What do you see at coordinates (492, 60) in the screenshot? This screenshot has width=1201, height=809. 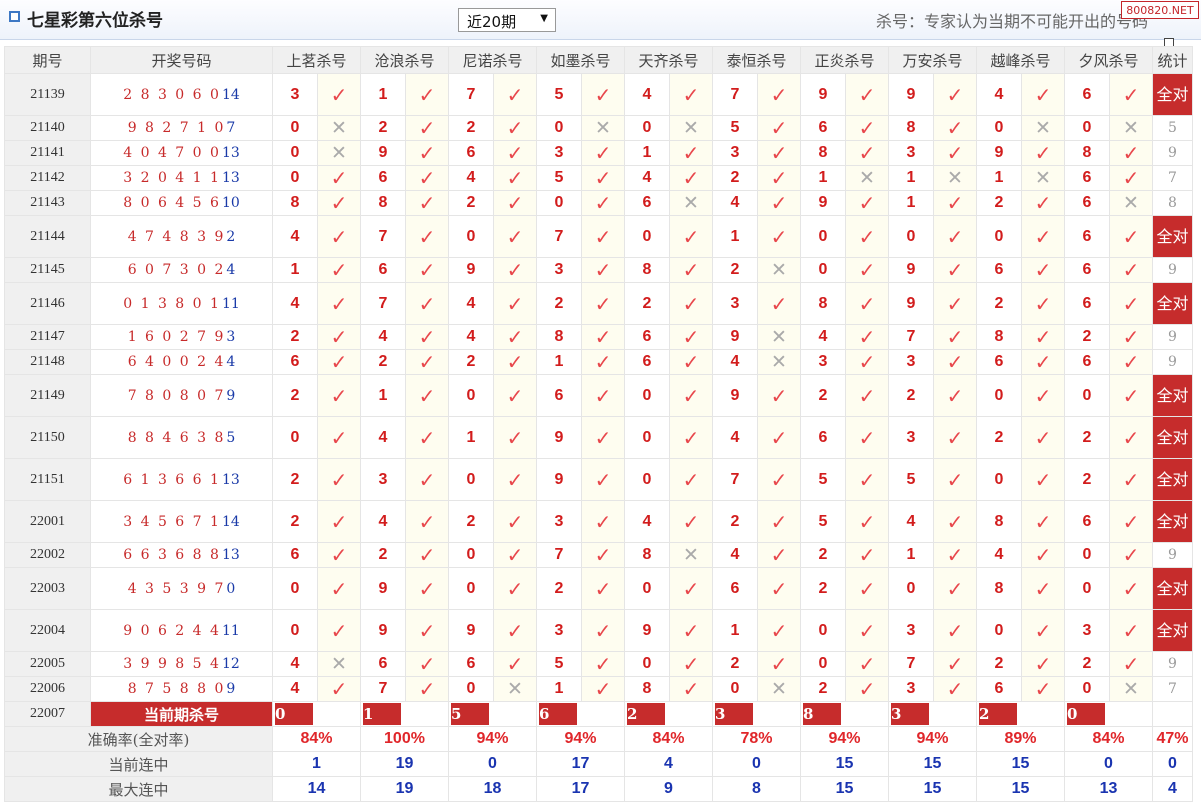 I see `column-header-expert: 尼诺杀号` at bounding box center [492, 60].